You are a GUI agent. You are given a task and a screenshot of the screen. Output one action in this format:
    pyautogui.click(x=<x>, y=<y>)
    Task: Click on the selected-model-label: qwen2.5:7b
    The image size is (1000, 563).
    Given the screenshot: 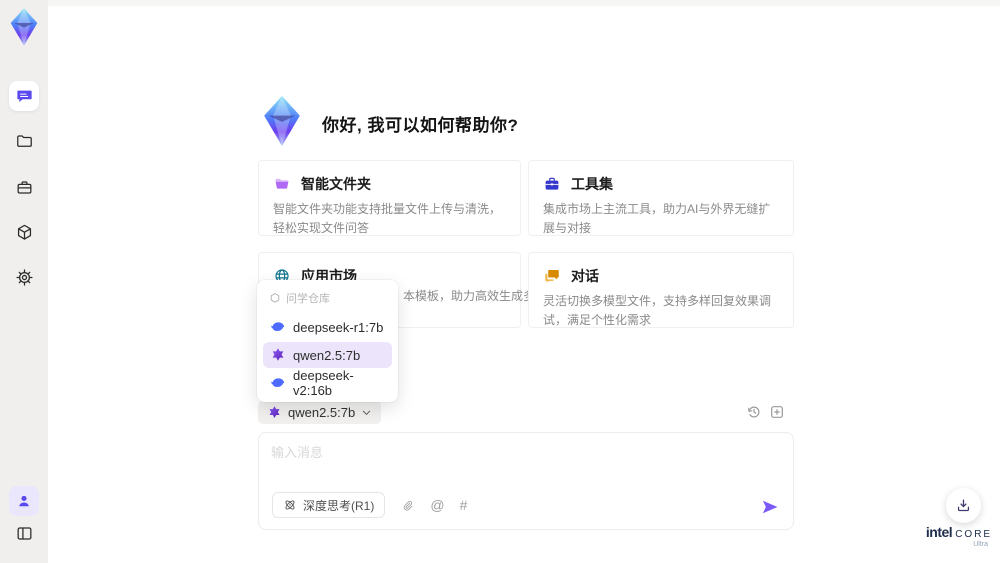 What is the action you would take?
    pyautogui.click(x=322, y=412)
    